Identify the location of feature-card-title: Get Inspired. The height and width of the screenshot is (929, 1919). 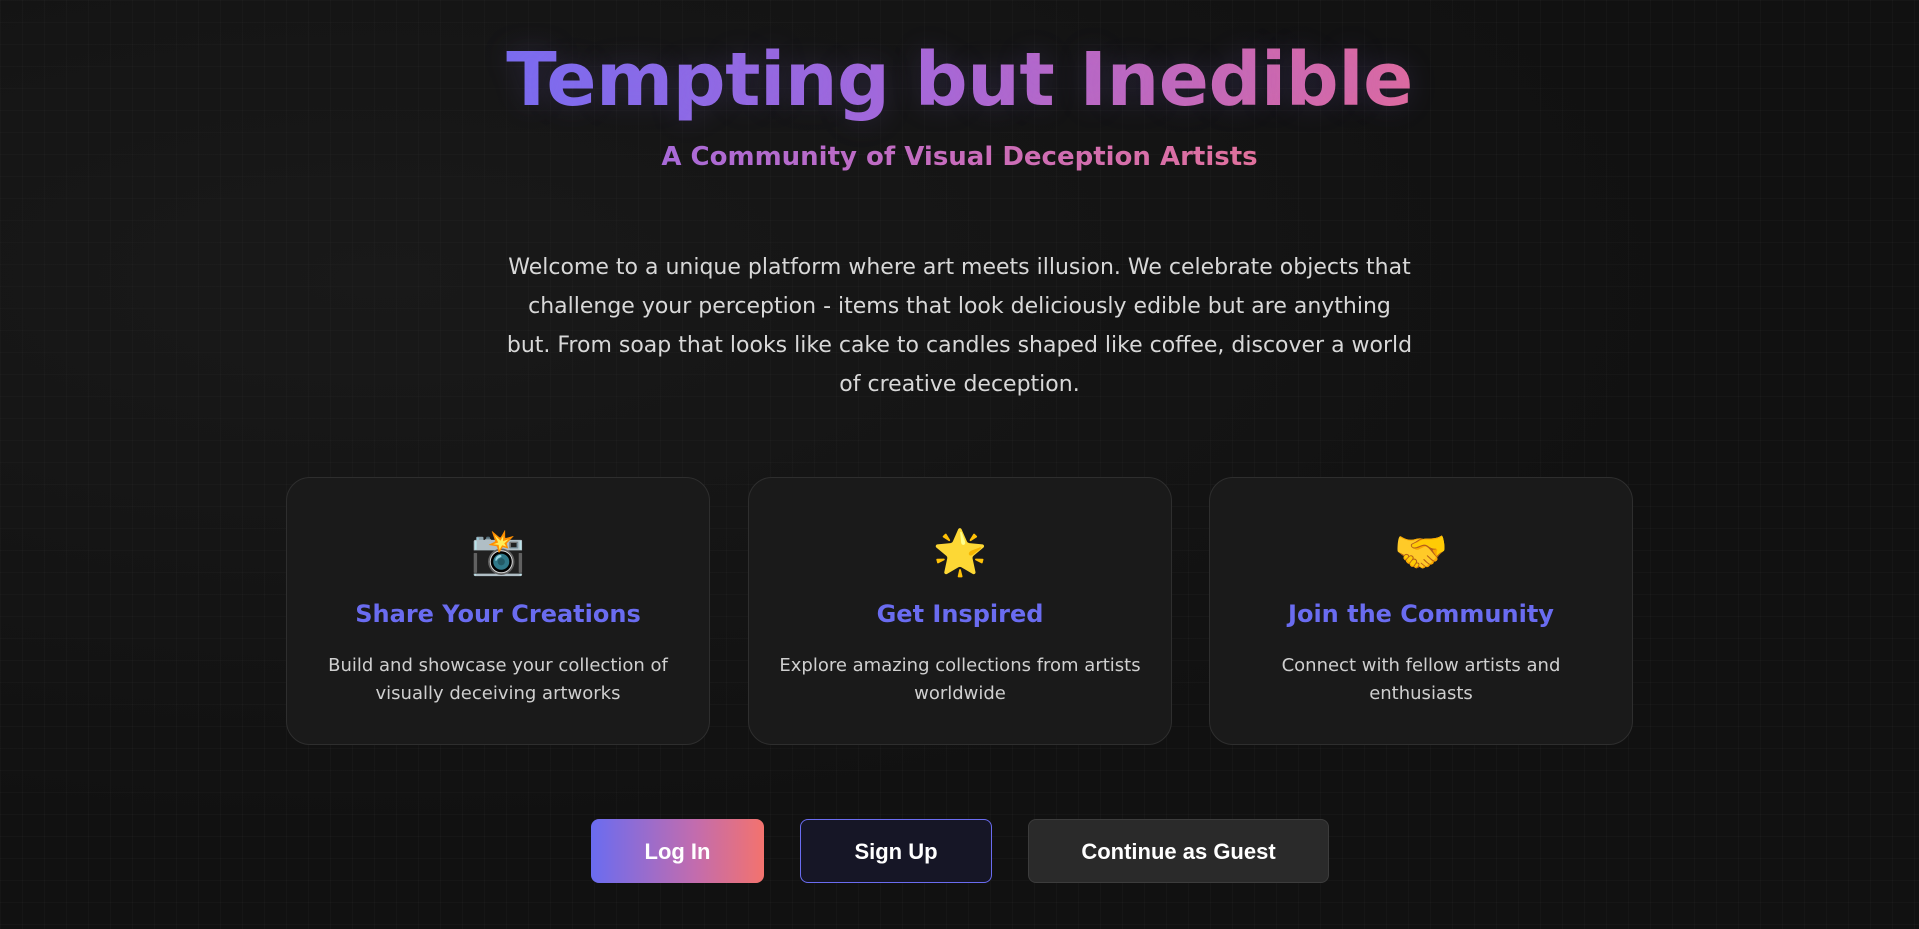
(960, 614).